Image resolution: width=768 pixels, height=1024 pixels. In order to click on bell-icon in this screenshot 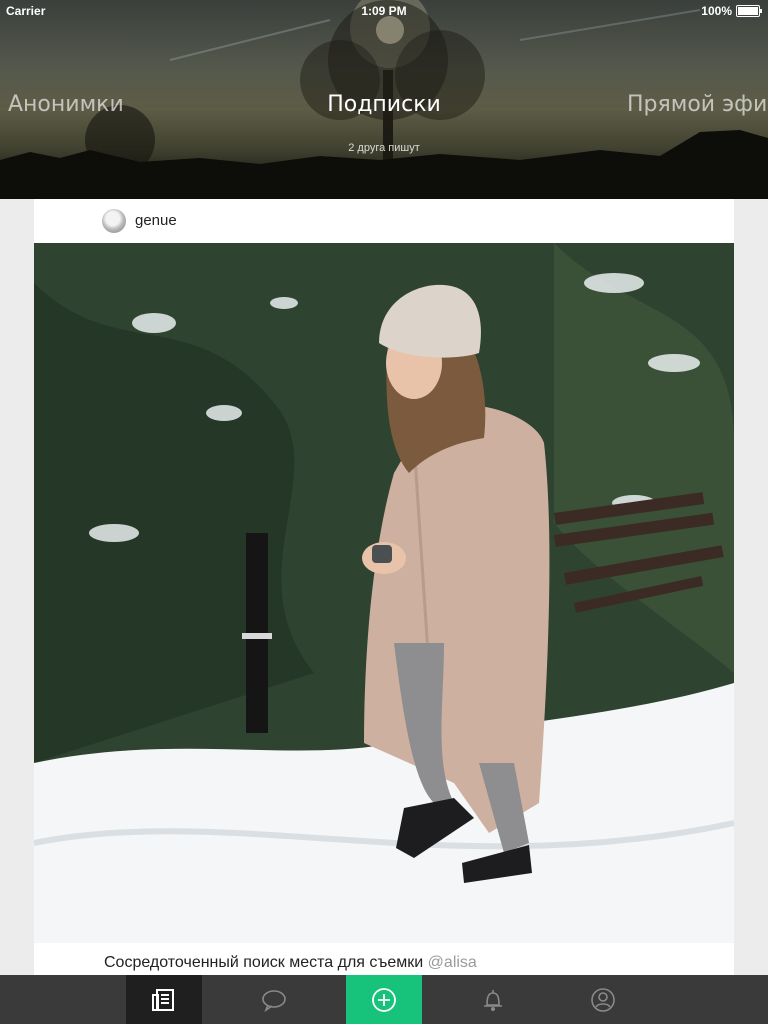, I will do `click(493, 1000)`.